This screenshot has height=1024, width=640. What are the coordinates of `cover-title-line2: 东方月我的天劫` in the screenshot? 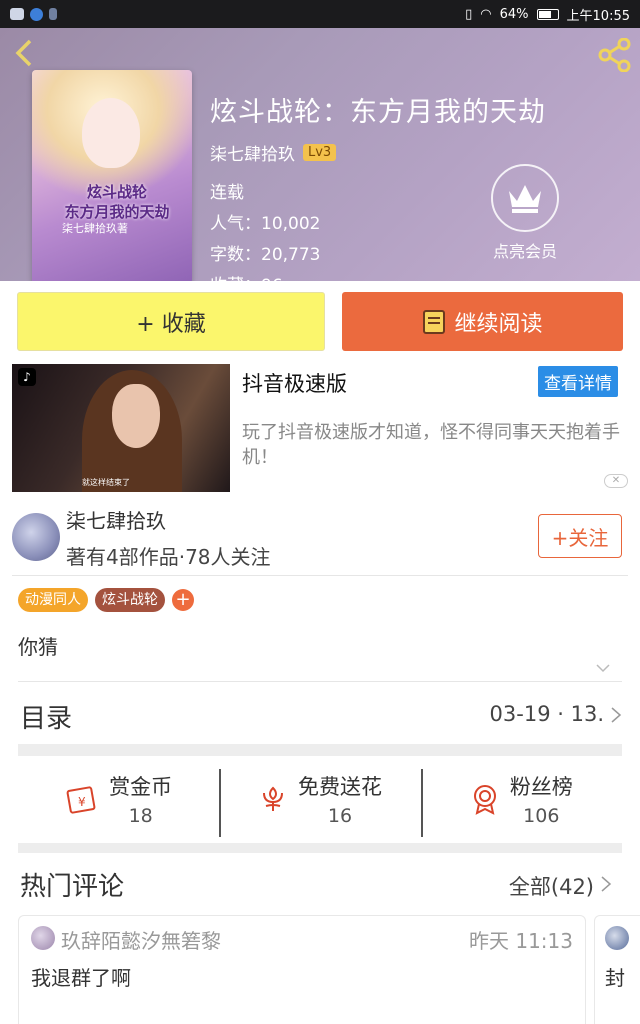 It's located at (117, 212).